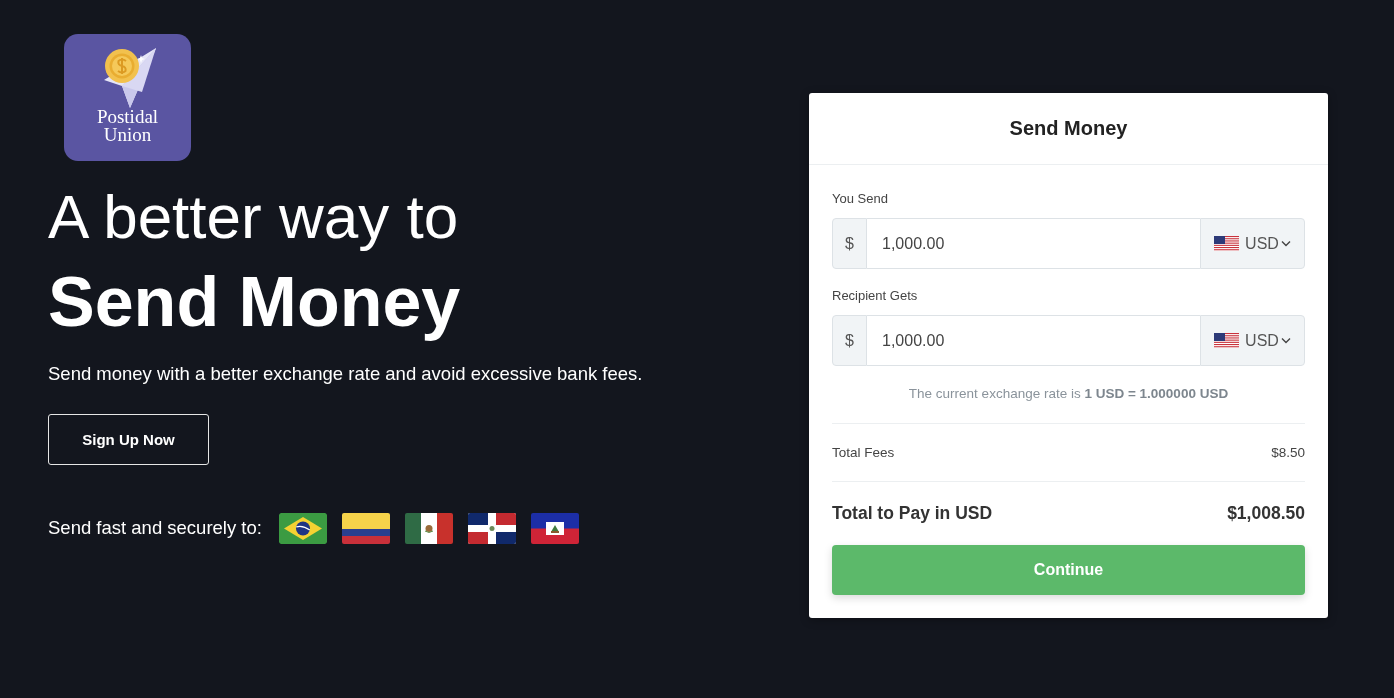 The image size is (1394, 698). What do you see at coordinates (1068, 394) in the screenshot?
I see `exchange-rate-note: The current exchange rate is 1 USD = 1.000000 USD` at bounding box center [1068, 394].